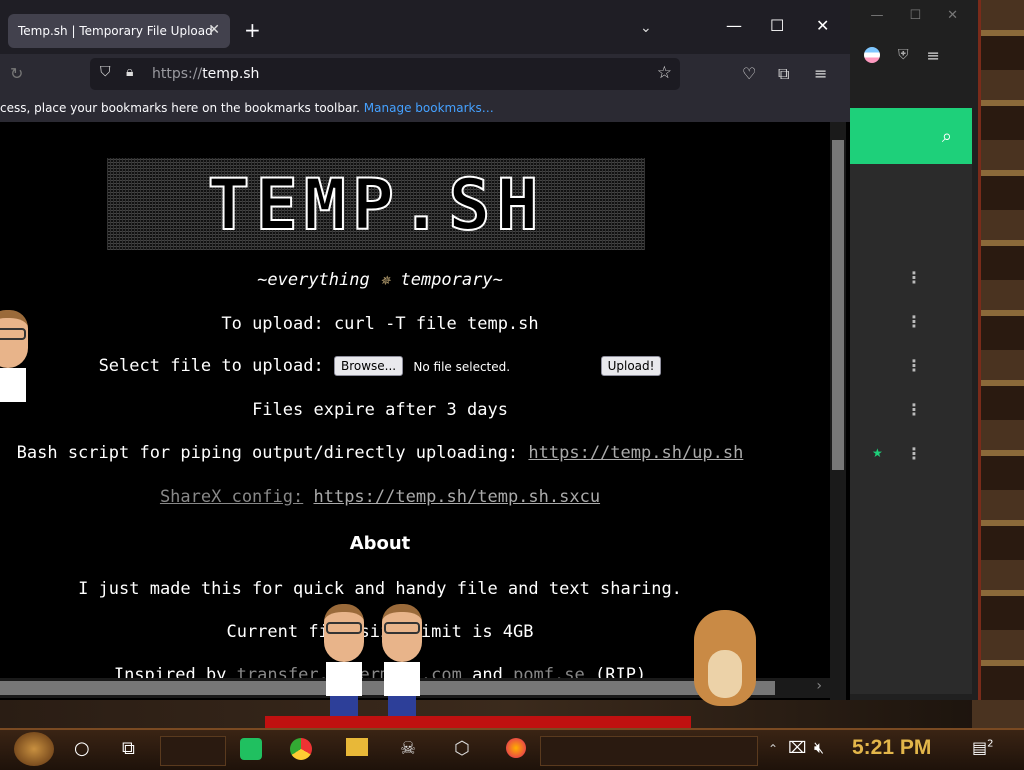 The width and height of the screenshot is (1024, 770). What do you see at coordinates (408, 748) in the screenshot?
I see `skull-app-icon: ☠` at bounding box center [408, 748].